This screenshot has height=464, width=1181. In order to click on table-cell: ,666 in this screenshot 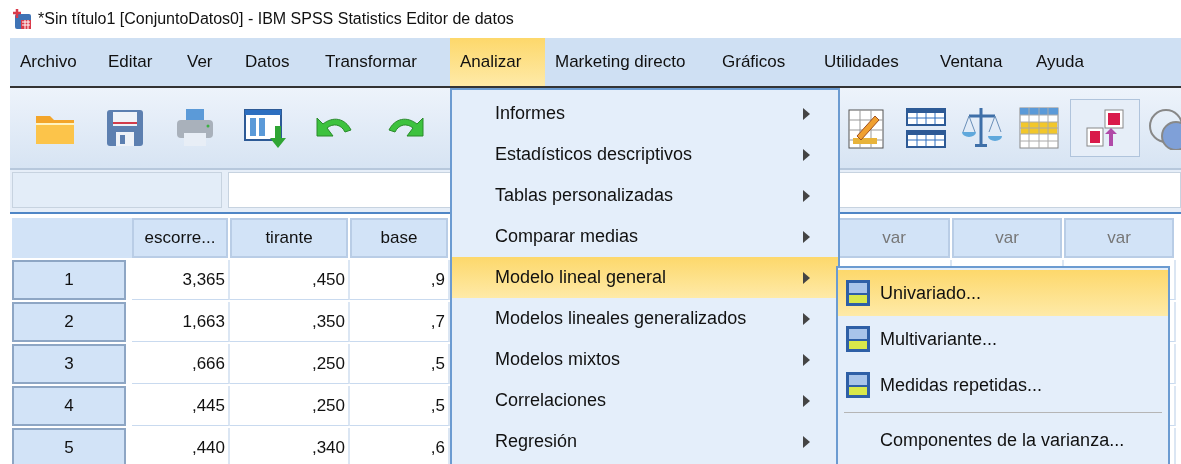, I will do `click(181, 364)`.